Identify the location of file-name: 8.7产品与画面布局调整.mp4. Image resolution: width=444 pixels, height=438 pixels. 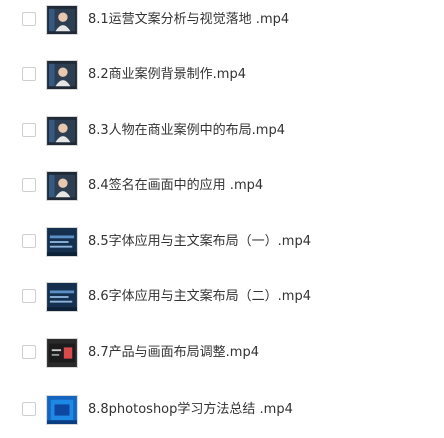
(173, 353).